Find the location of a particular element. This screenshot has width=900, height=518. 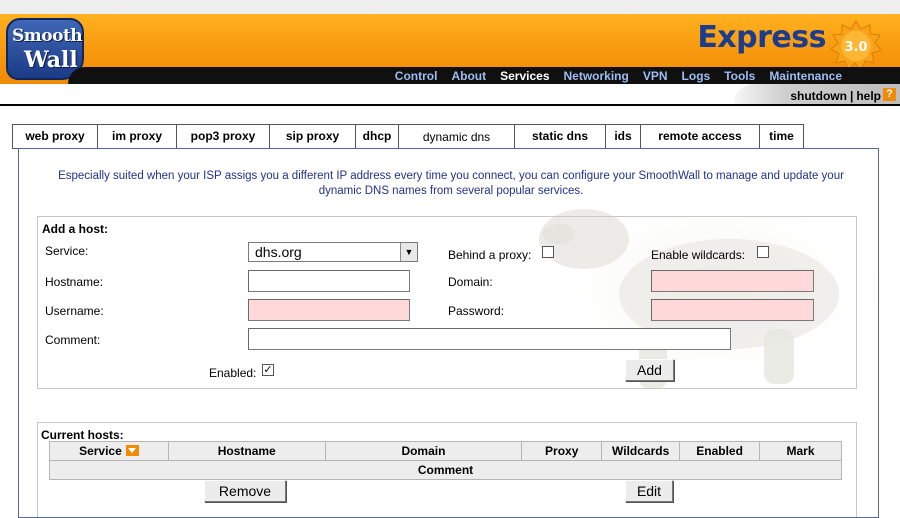

enabled-checkbox: ✓ is located at coordinates (268, 370).